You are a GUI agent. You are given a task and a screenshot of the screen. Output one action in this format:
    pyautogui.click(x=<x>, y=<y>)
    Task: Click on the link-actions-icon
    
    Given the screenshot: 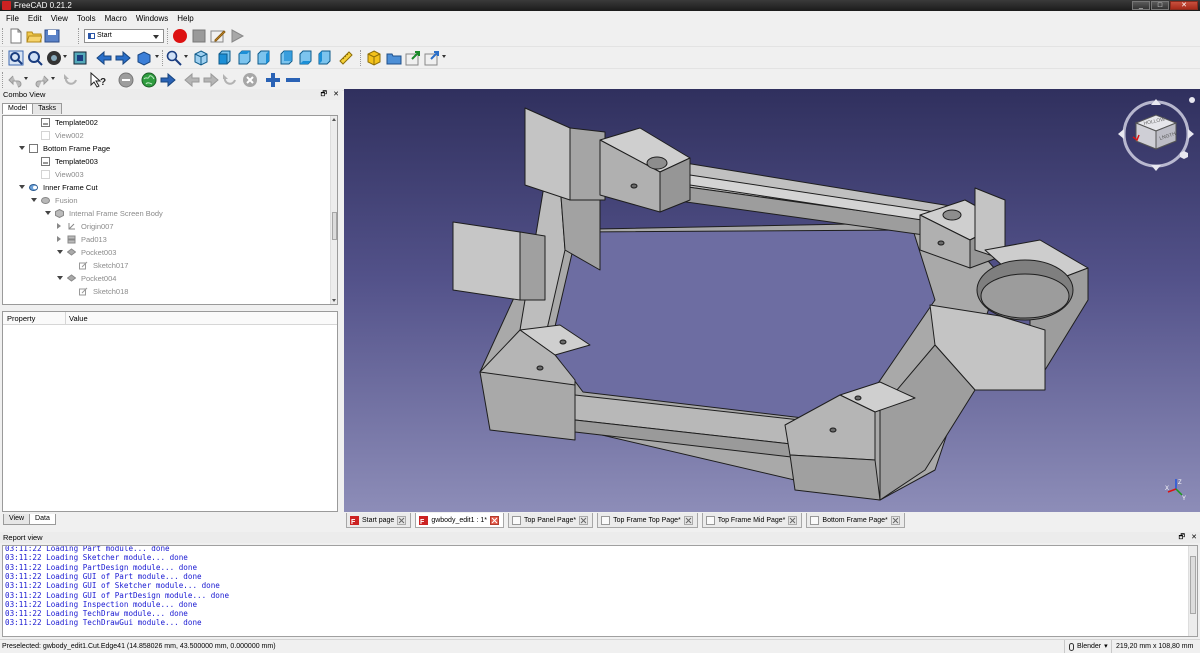 What is the action you would take?
    pyautogui.click(x=432, y=58)
    